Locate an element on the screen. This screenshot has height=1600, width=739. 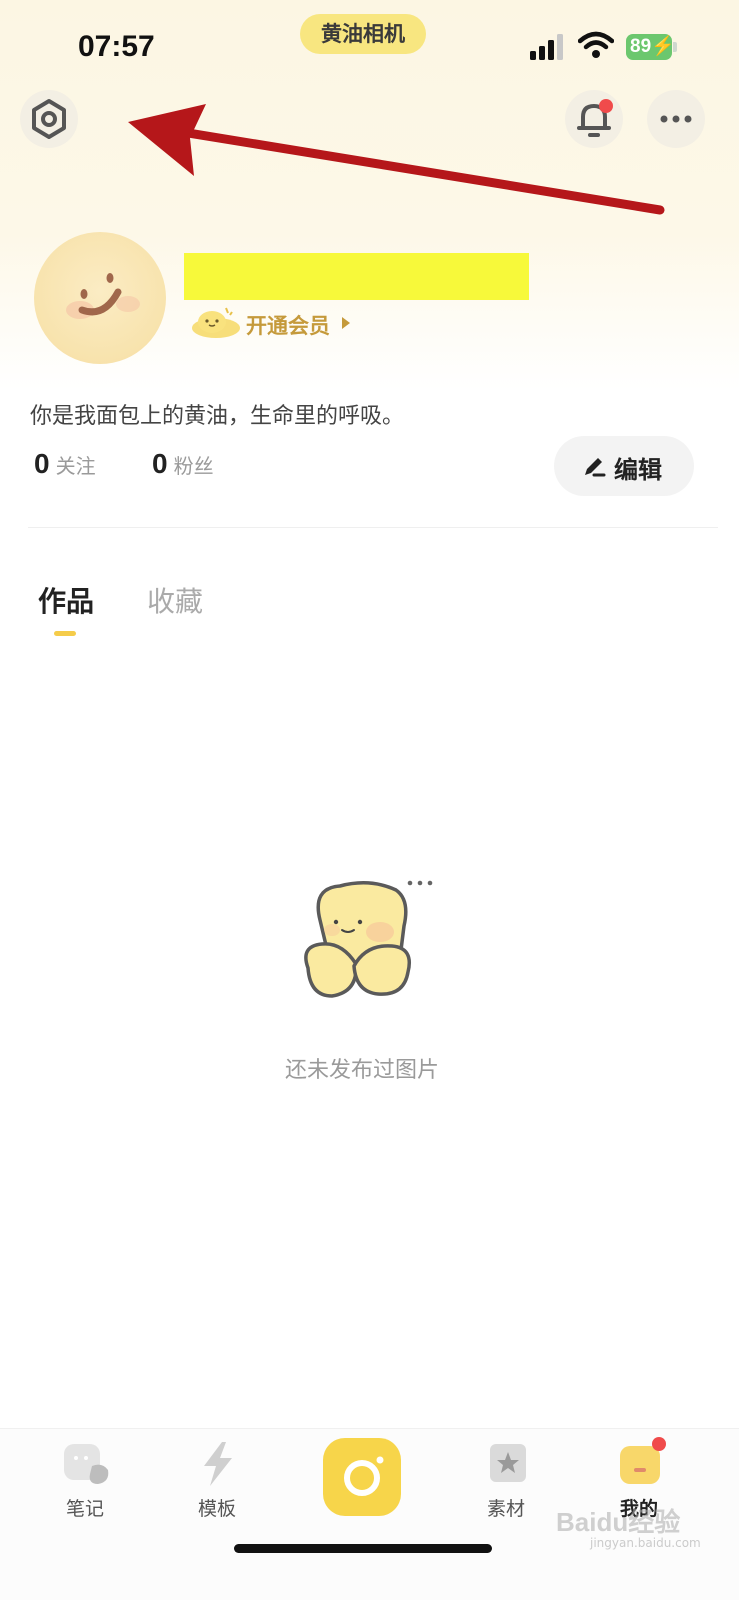
status-bar: 07:57 黄油相机 89⚡ is located at coordinates (369, 45).